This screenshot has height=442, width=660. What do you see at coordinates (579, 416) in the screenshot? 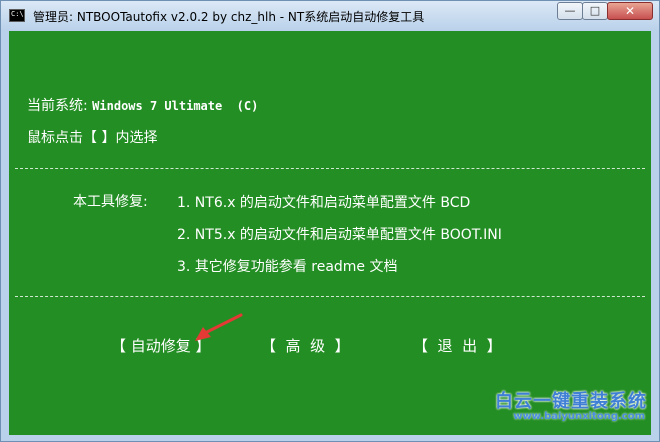
I see `watermark-url: www.baiyunxitong.com` at bounding box center [579, 416].